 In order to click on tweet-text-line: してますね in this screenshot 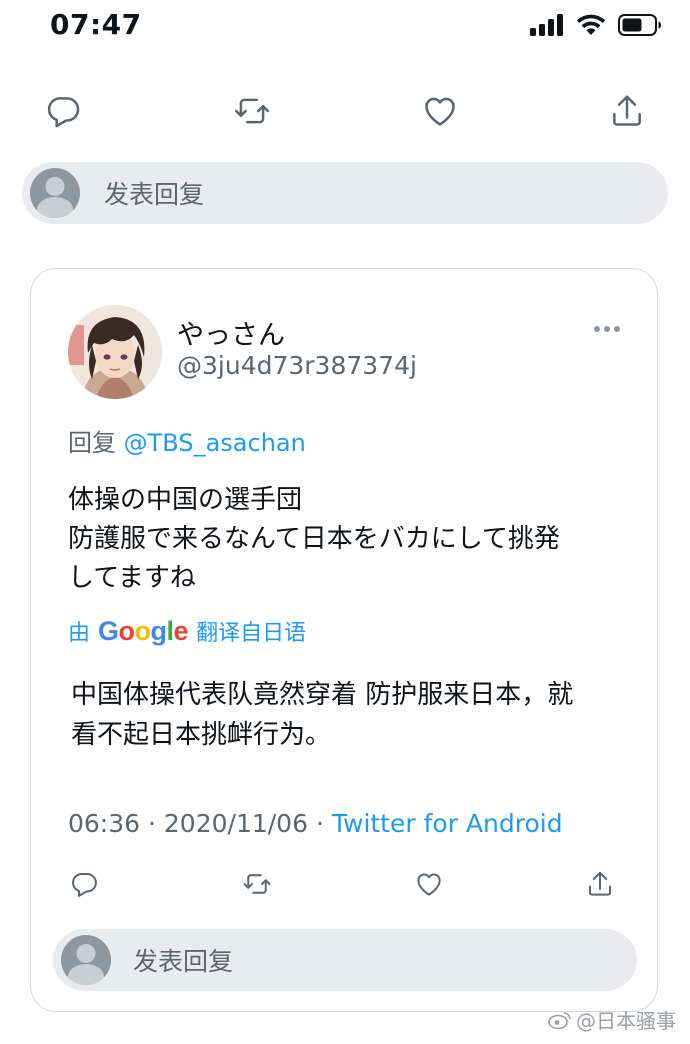, I will do `click(132, 578)`.